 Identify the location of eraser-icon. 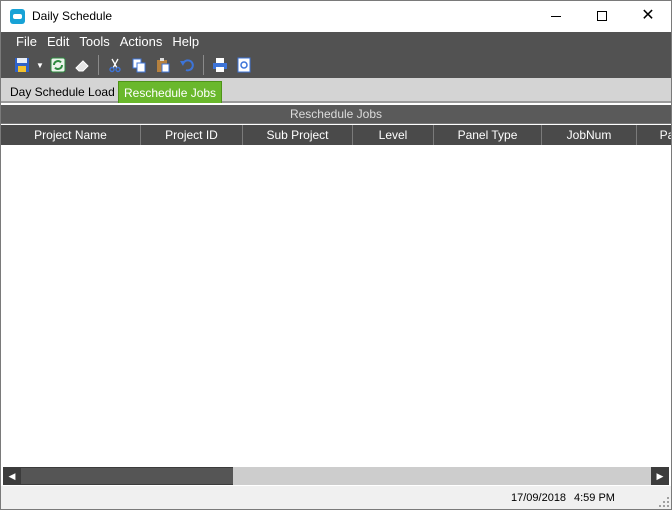
(82, 66).